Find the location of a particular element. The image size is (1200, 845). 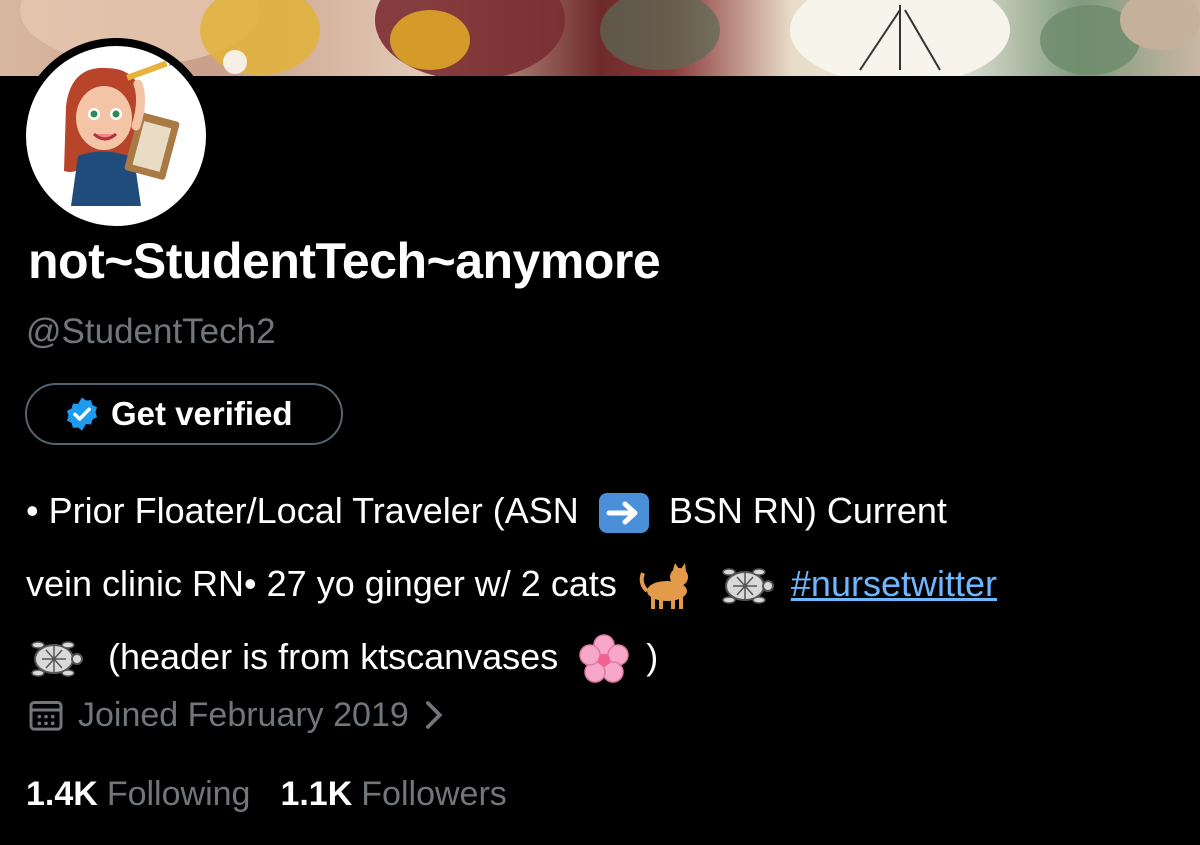

following-link: 1.4K Following is located at coordinates (138, 794).